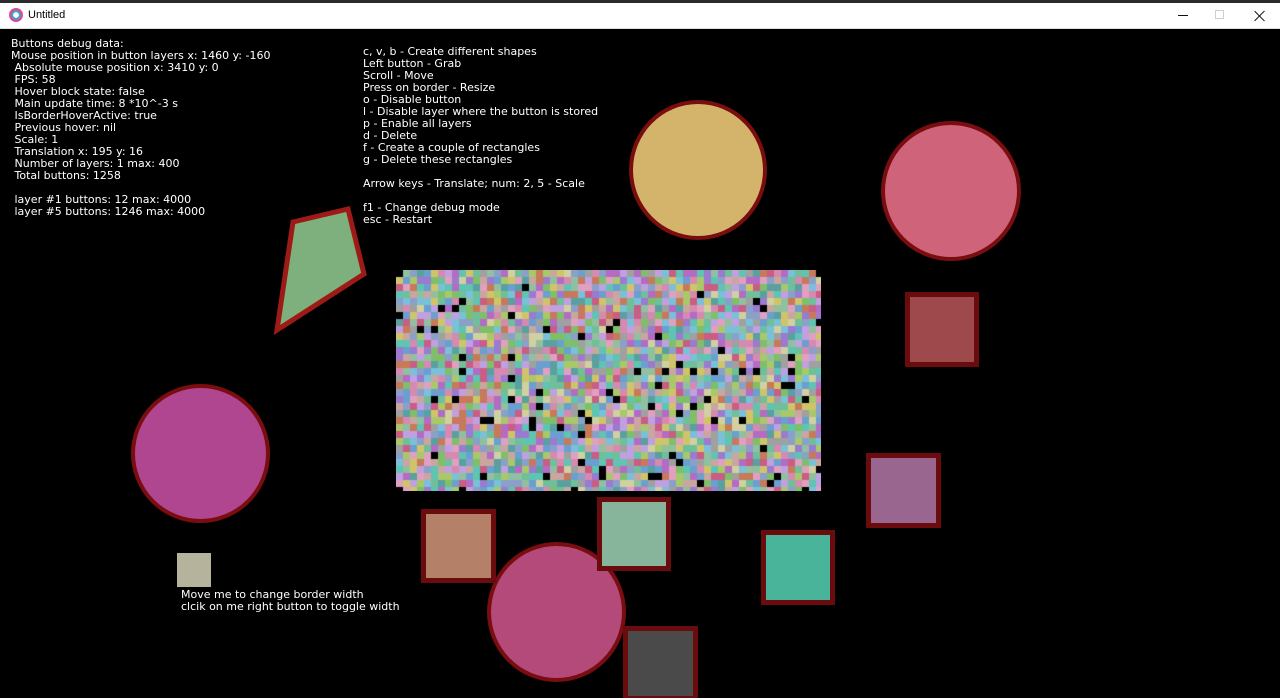 This screenshot has width=1280, height=698. Describe the element at coordinates (458, 546) in the screenshot. I see `square-shape-tan` at that location.